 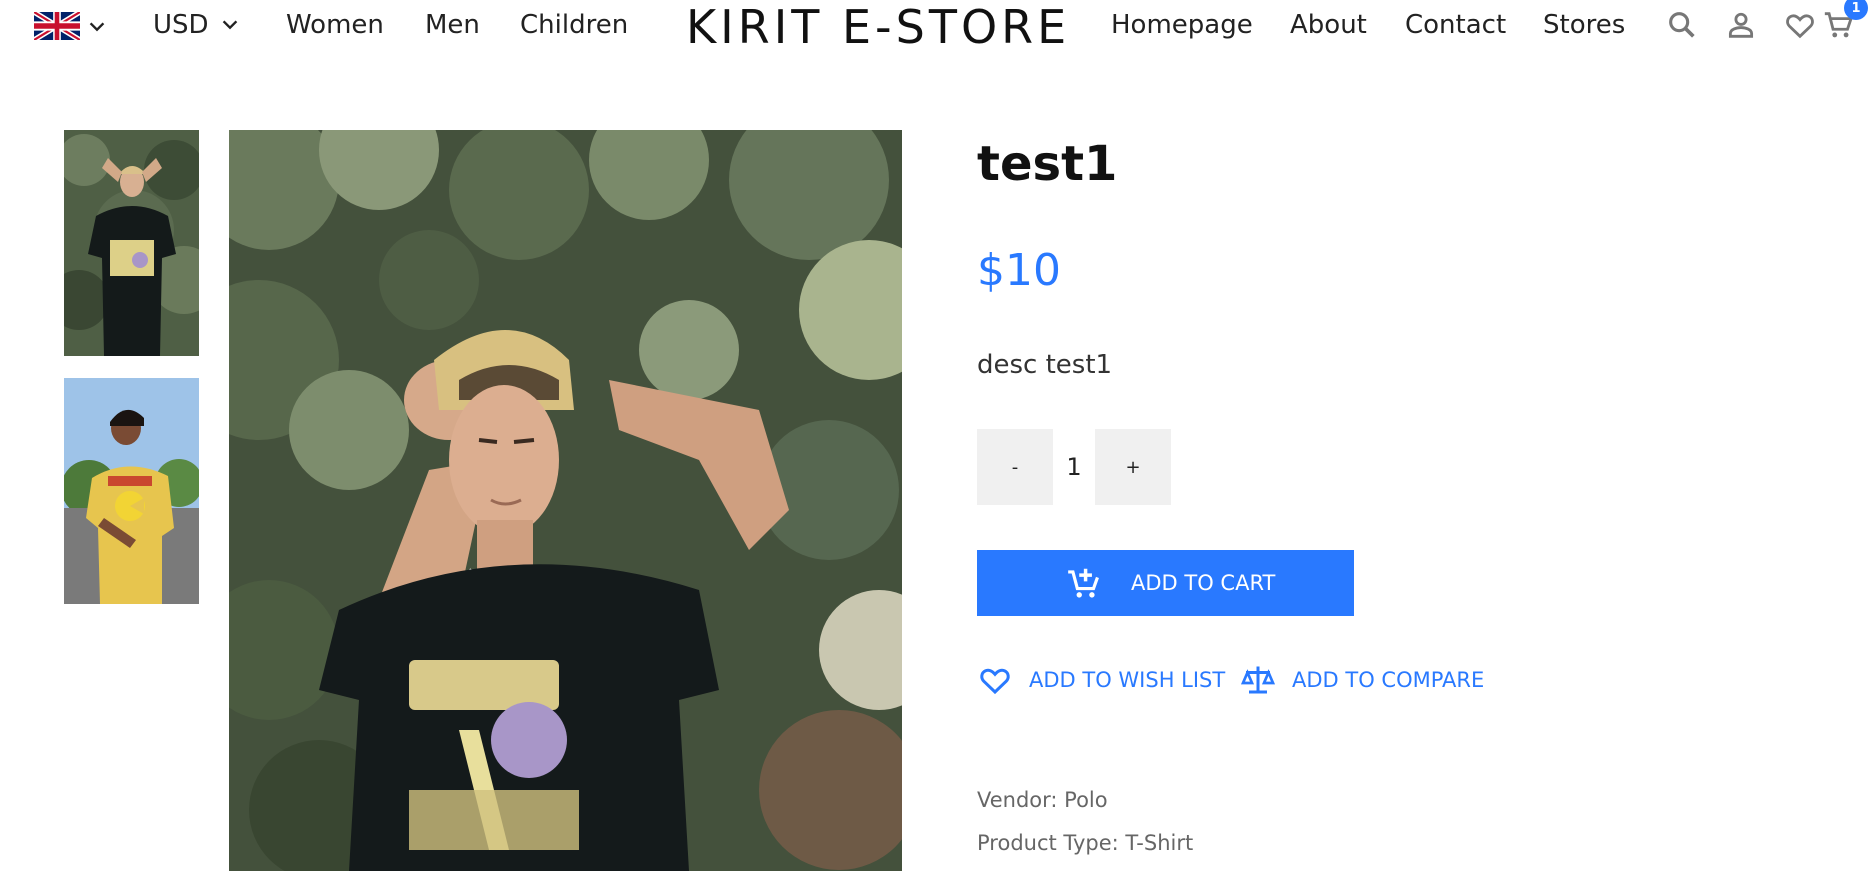 I want to click on quantity-increase-button: +, so click(x=1133, y=467).